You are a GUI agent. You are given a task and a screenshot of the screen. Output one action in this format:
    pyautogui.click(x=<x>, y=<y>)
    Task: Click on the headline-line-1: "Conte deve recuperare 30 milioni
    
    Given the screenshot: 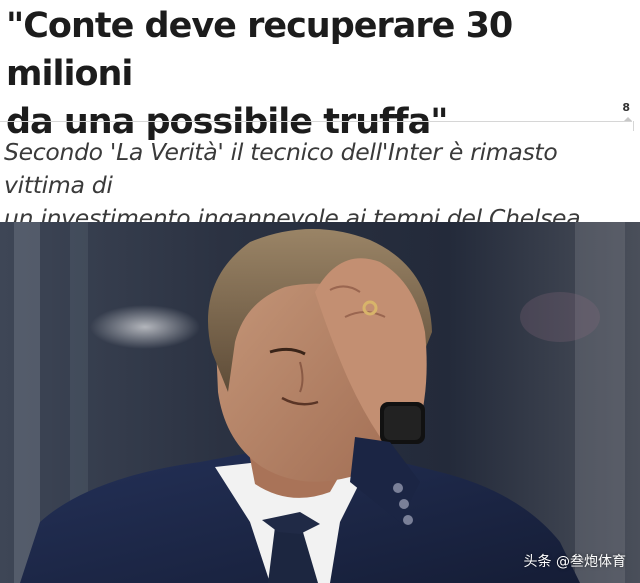 What is the action you would take?
    pyautogui.click(x=259, y=50)
    